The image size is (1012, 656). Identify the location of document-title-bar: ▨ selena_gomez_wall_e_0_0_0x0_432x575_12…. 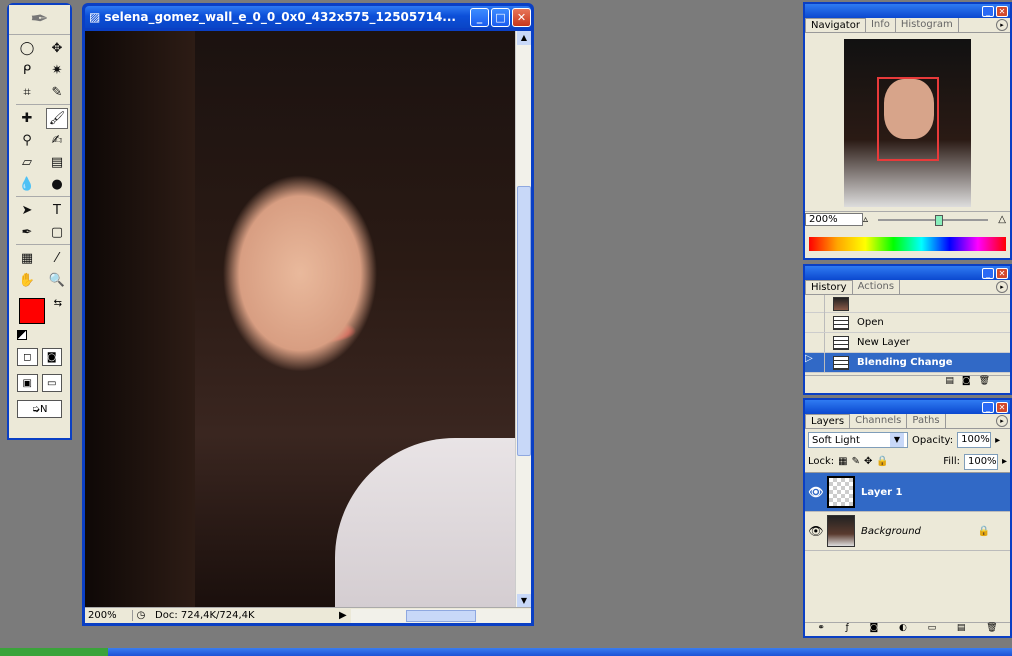
(308, 17).